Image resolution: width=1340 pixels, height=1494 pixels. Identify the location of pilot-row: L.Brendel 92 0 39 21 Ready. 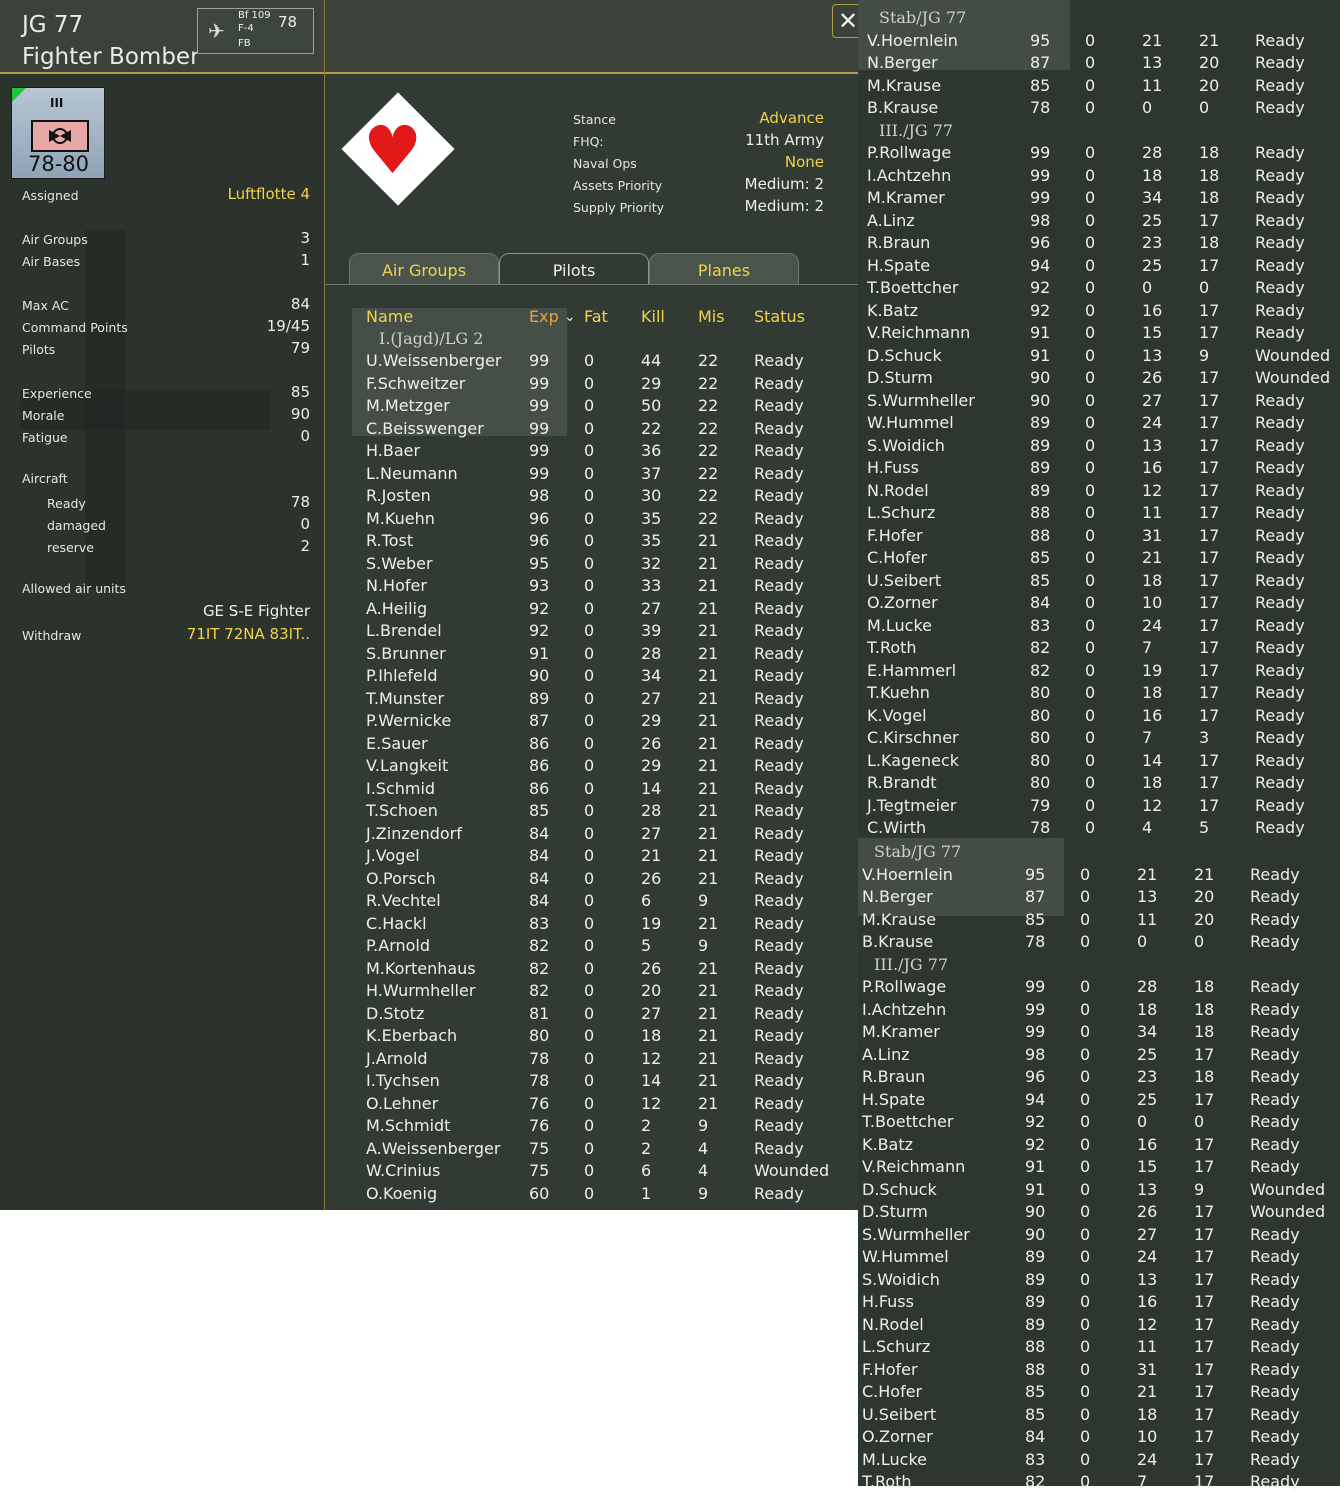
(592, 632).